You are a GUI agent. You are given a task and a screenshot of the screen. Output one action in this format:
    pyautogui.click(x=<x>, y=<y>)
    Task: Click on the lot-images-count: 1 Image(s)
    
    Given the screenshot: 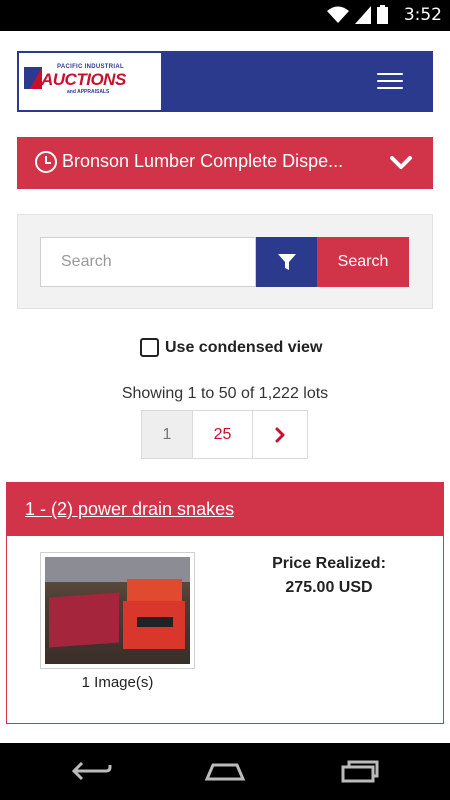 What is the action you would take?
    pyautogui.click(x=117, y=682)
    